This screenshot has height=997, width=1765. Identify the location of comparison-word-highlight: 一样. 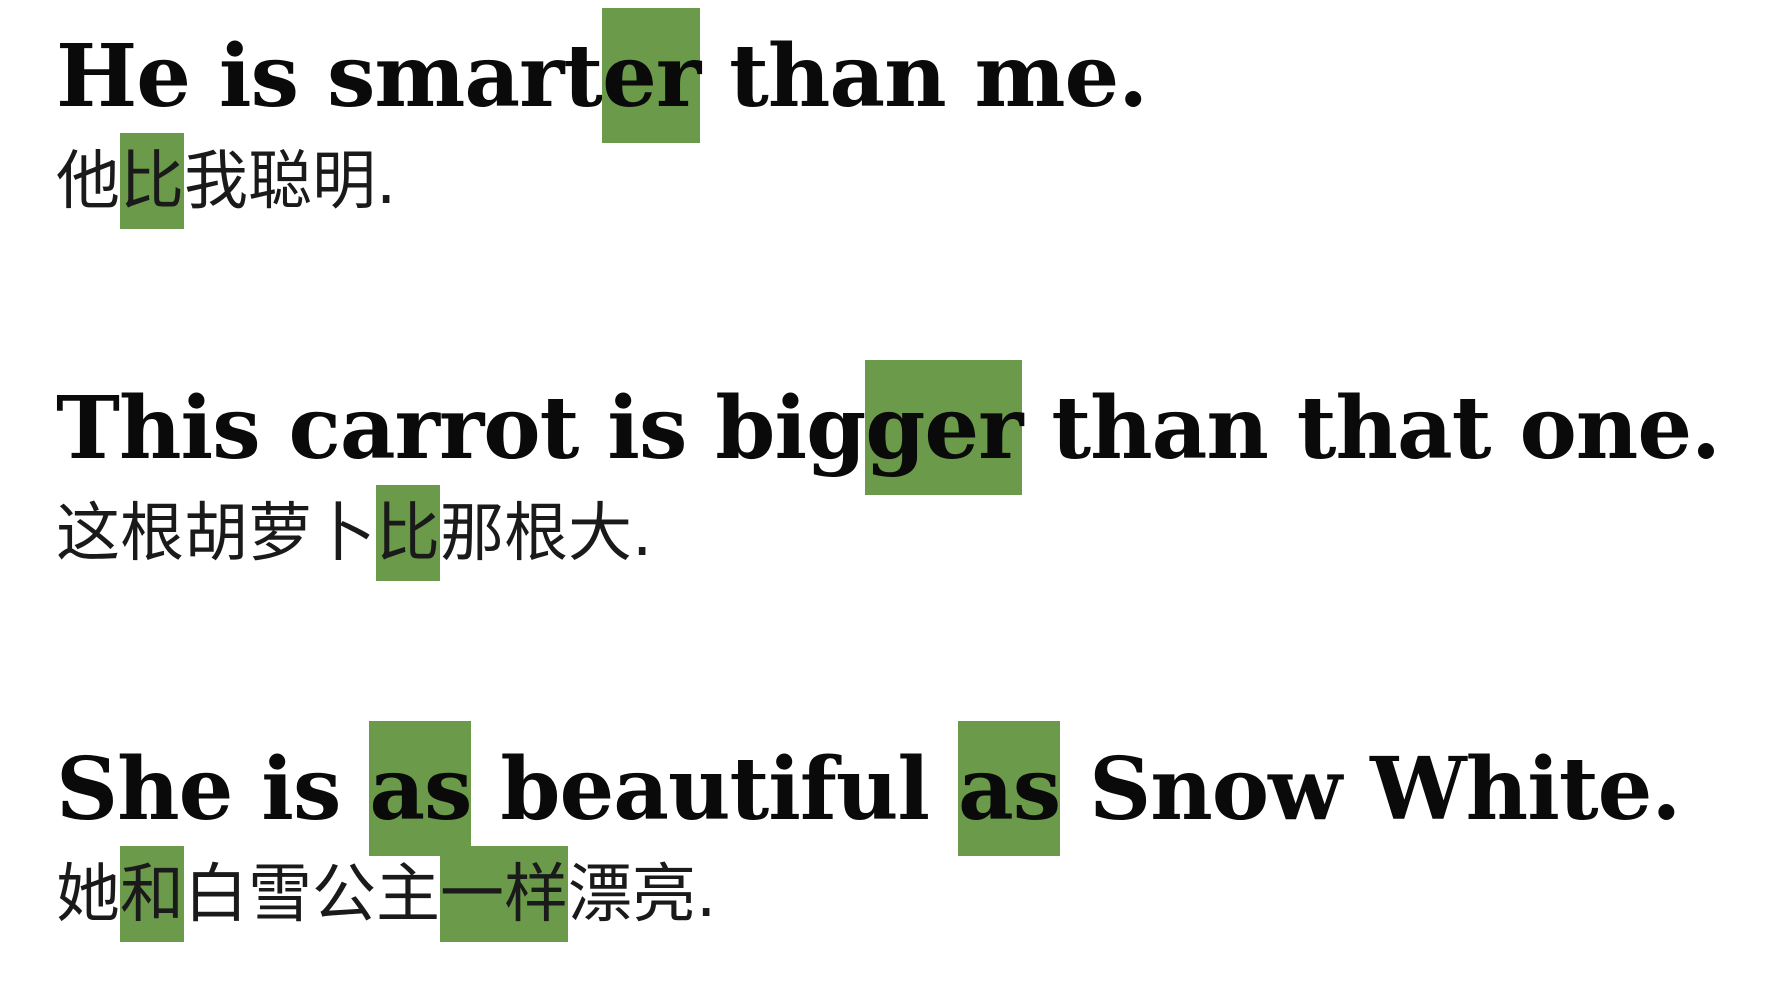
(504, 894).